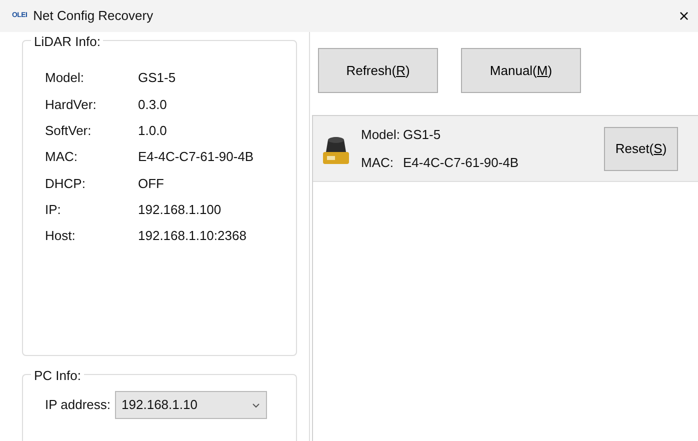  I want to click on close-button: ×, so click(684, 16).